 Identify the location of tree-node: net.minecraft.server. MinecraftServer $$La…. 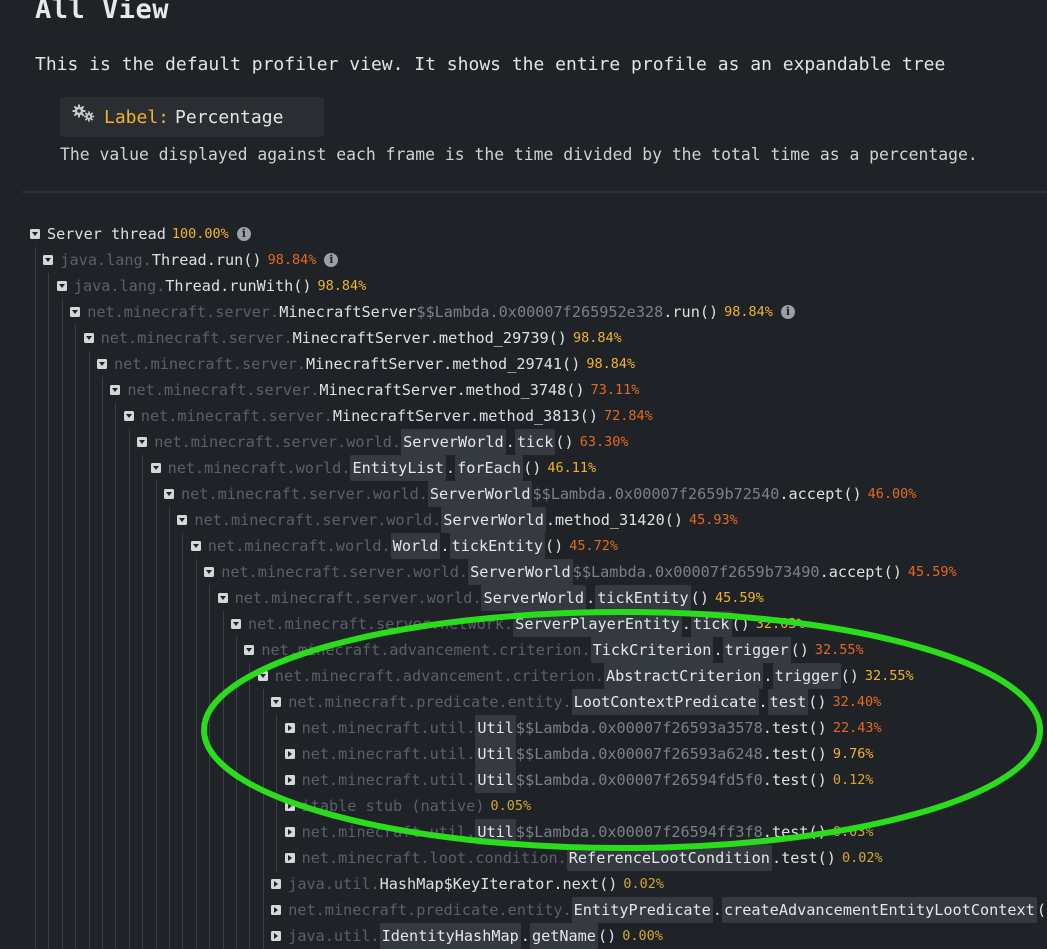
(432, 312).